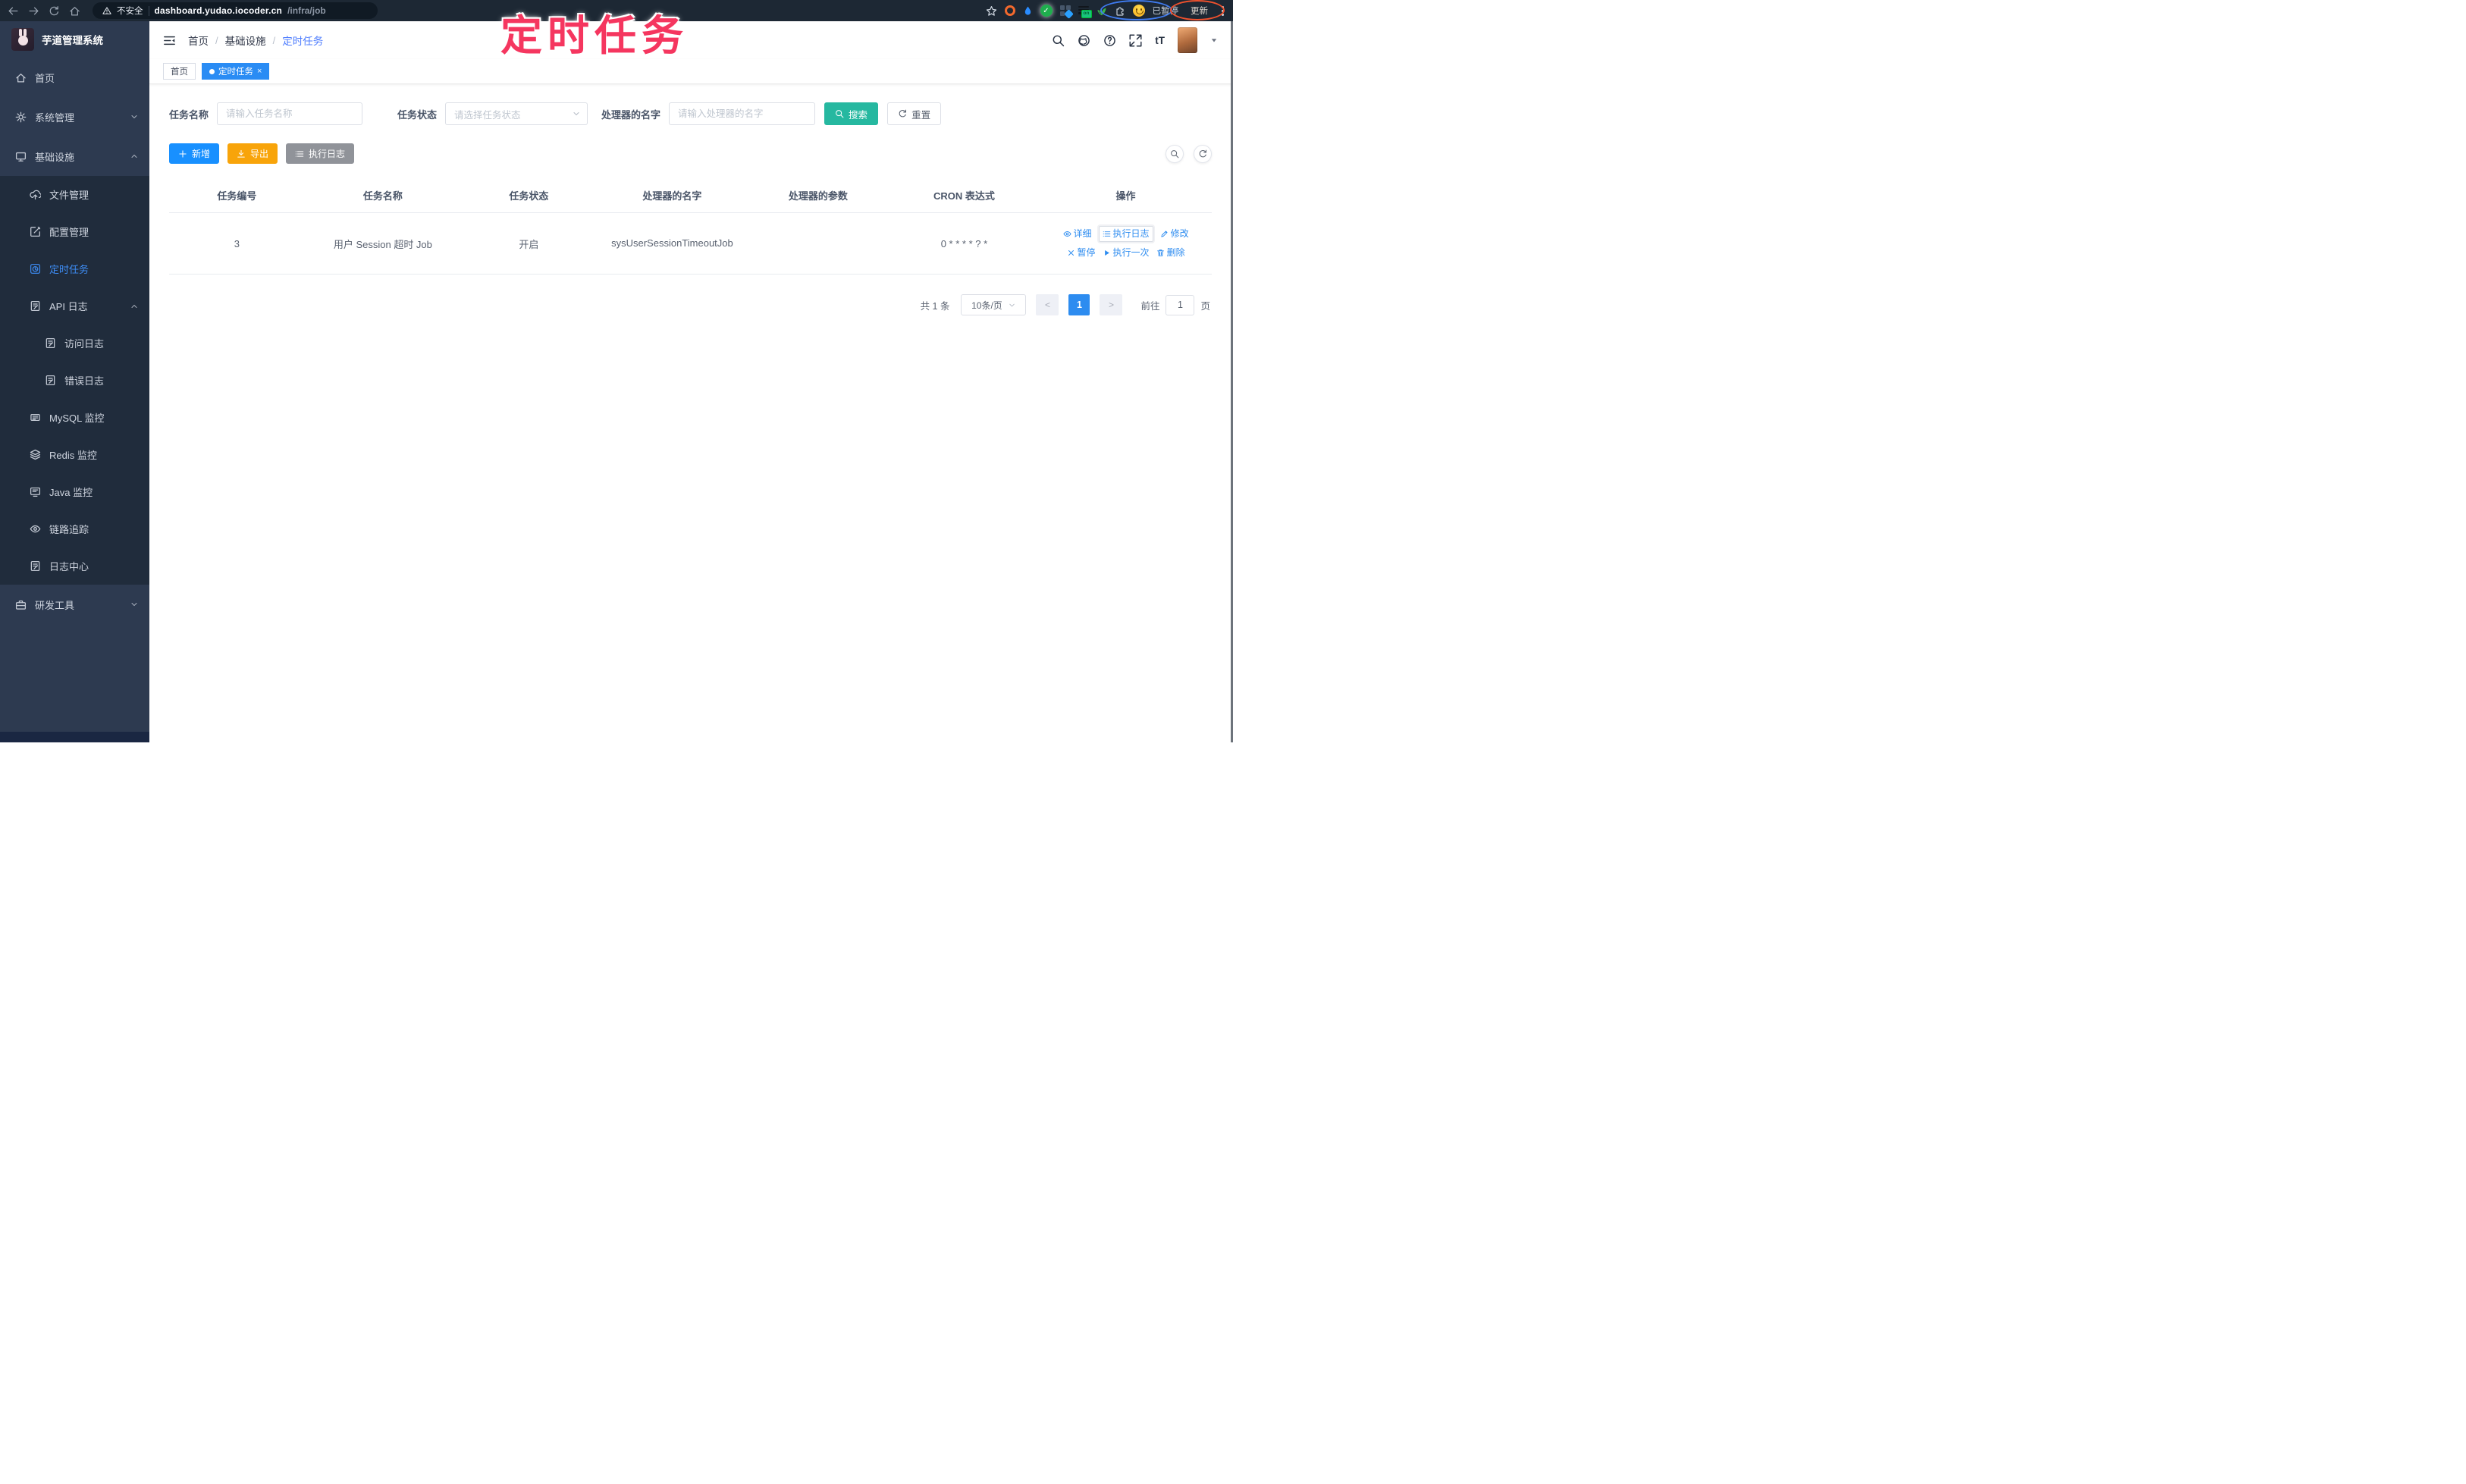  I want to click on refresh-table-button, so click(1203, 154).